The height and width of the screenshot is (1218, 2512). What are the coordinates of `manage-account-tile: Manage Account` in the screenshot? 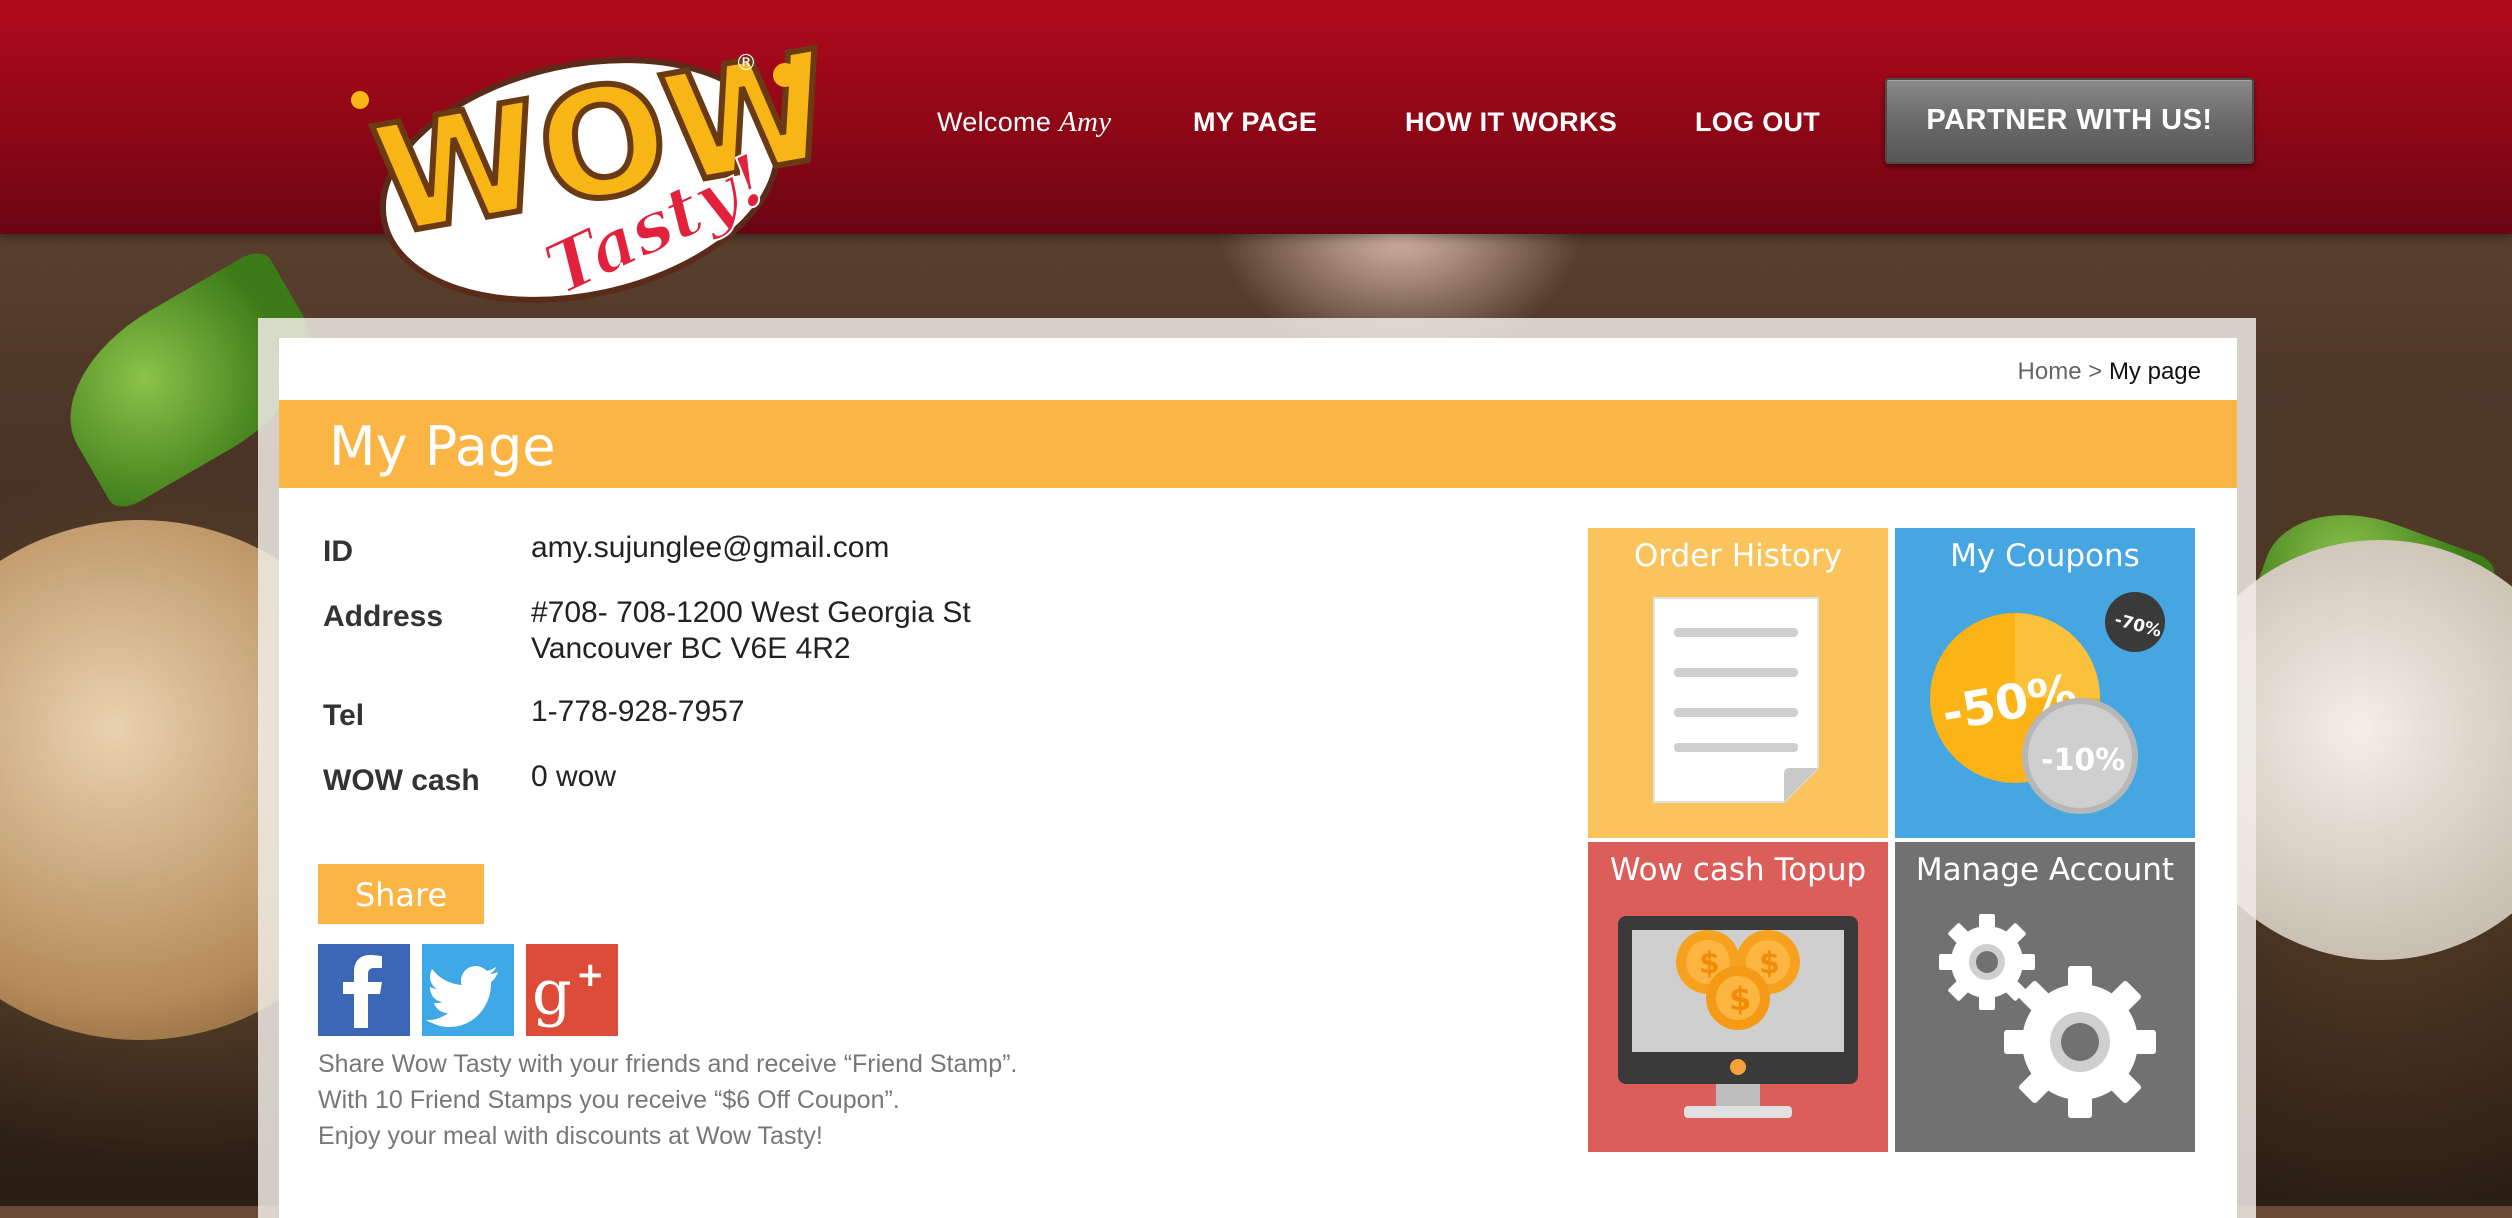 It's located at (2045, 997).